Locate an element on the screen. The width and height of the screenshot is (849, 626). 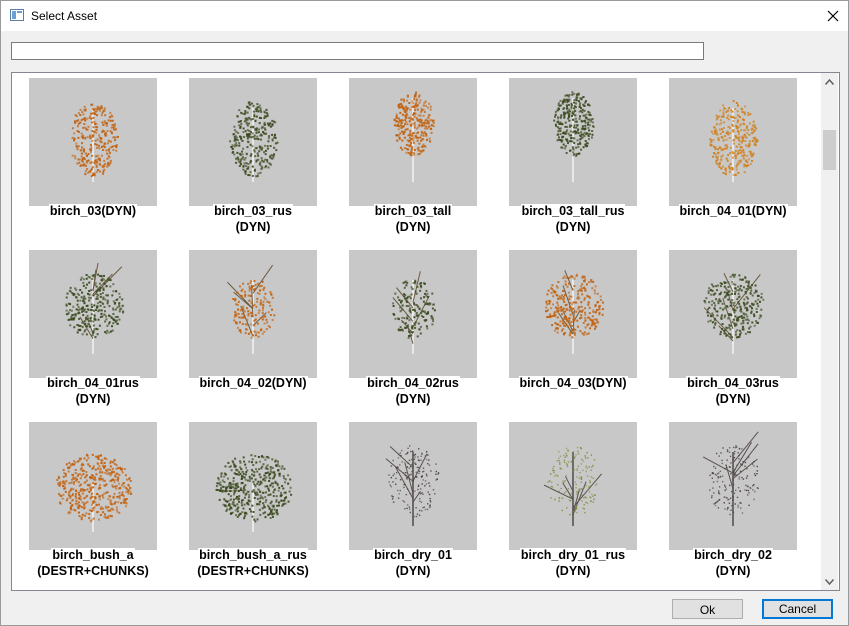
scrollbar-thumb is located at coordinates (829, 150).